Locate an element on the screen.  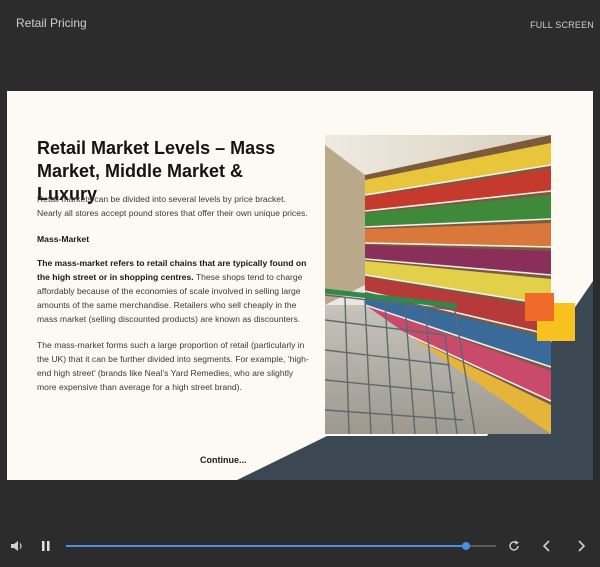
accent-square-orange is located at coordinates (539, 307).